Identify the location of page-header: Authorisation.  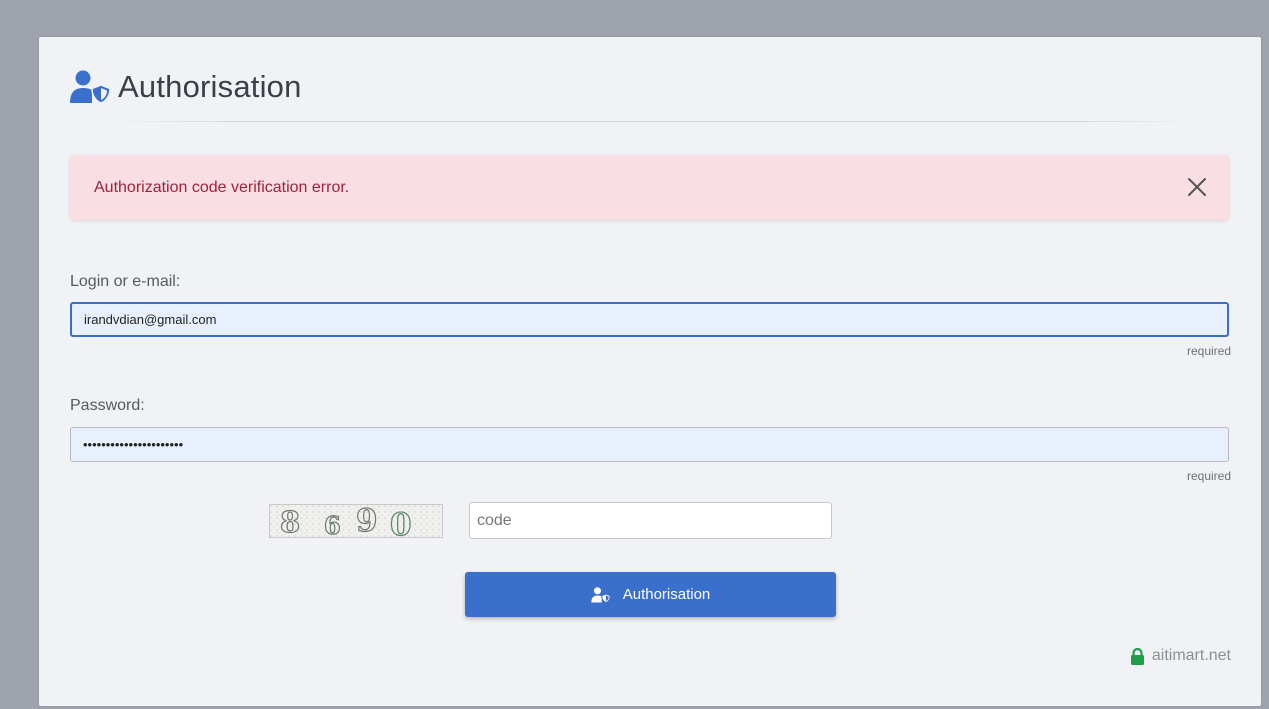
(186, 87).